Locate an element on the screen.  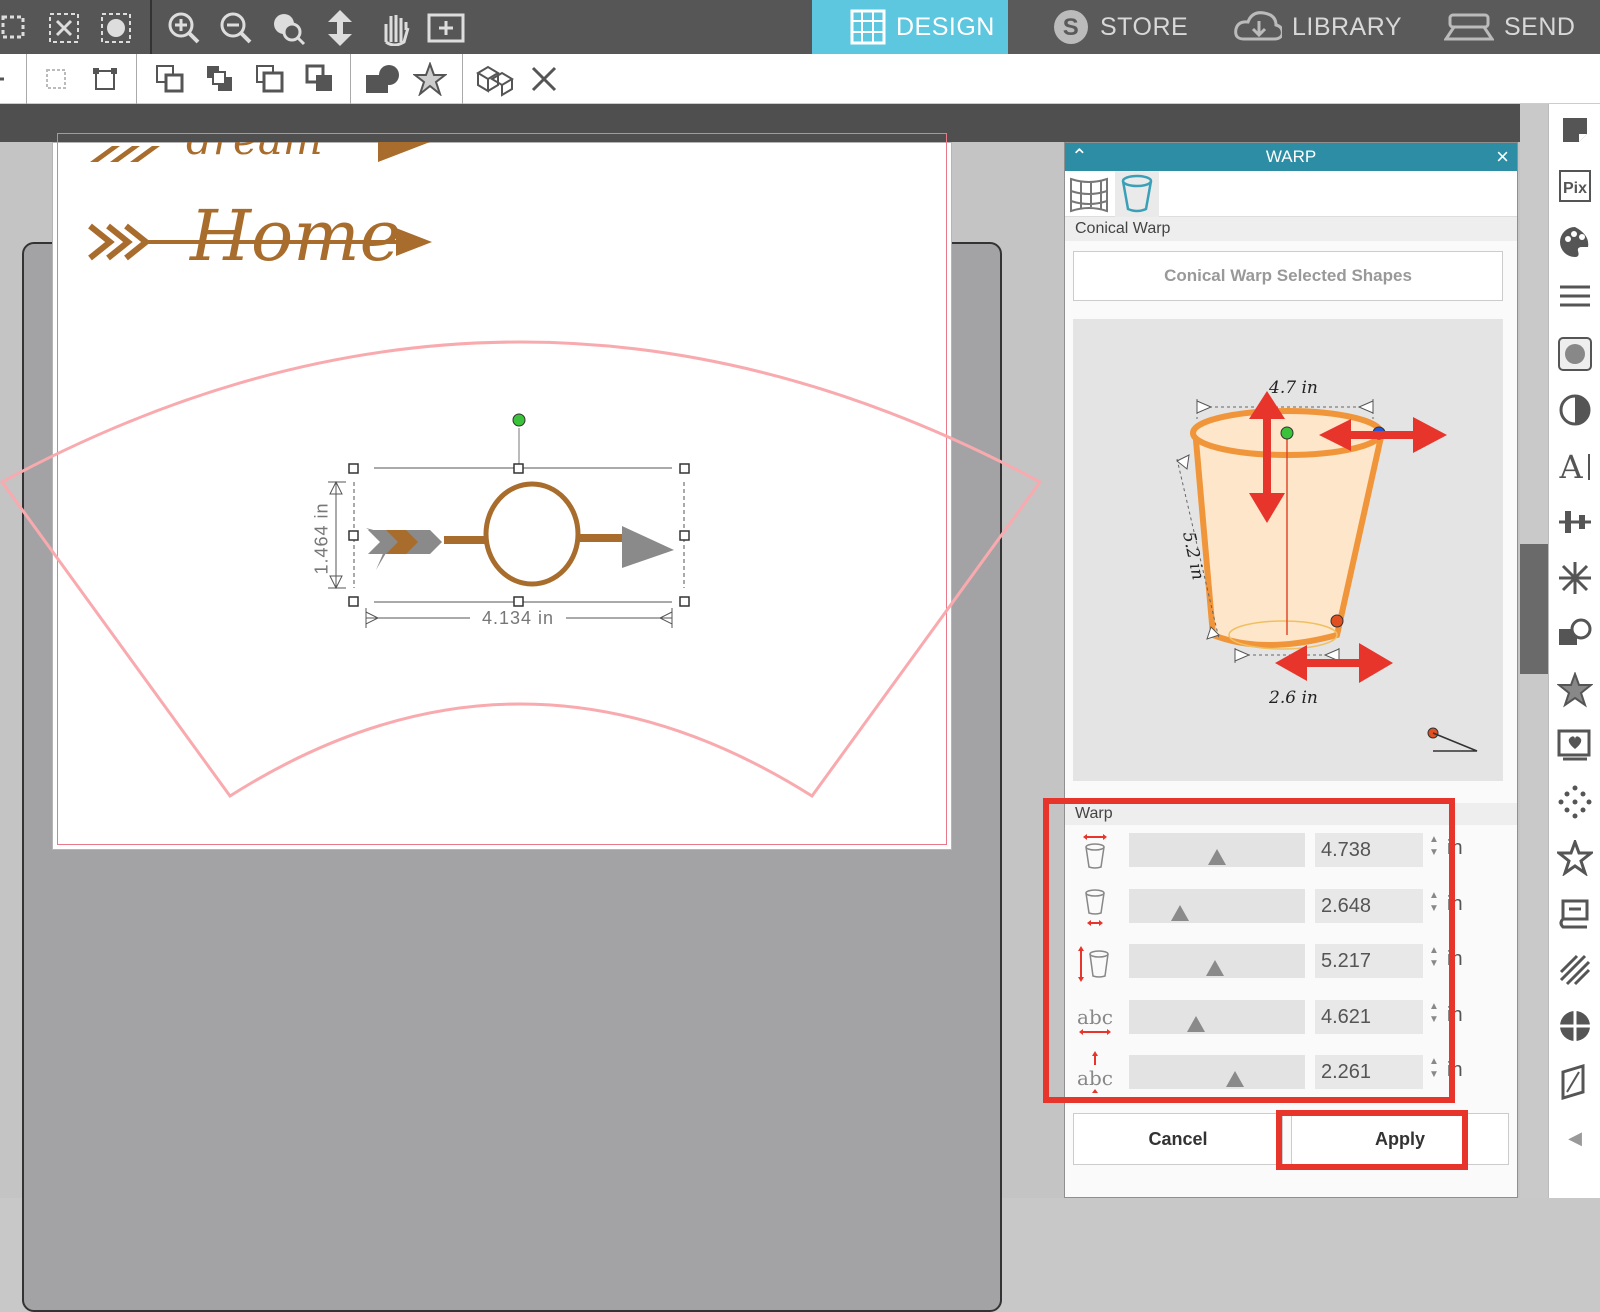
print-cut-icon is located at coordinates (1575, 1082).